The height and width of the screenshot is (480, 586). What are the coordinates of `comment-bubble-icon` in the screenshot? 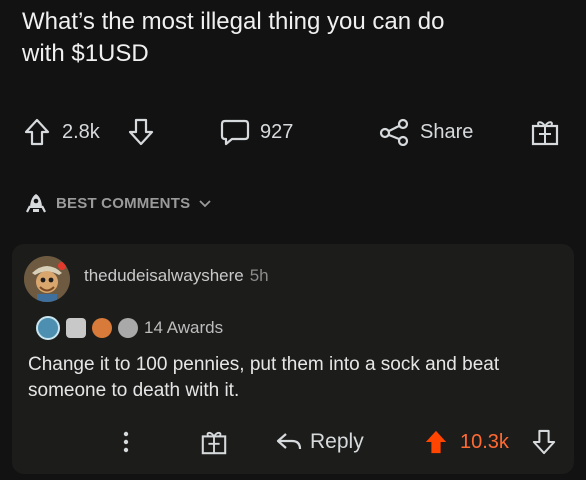 It's located at (235, 132).